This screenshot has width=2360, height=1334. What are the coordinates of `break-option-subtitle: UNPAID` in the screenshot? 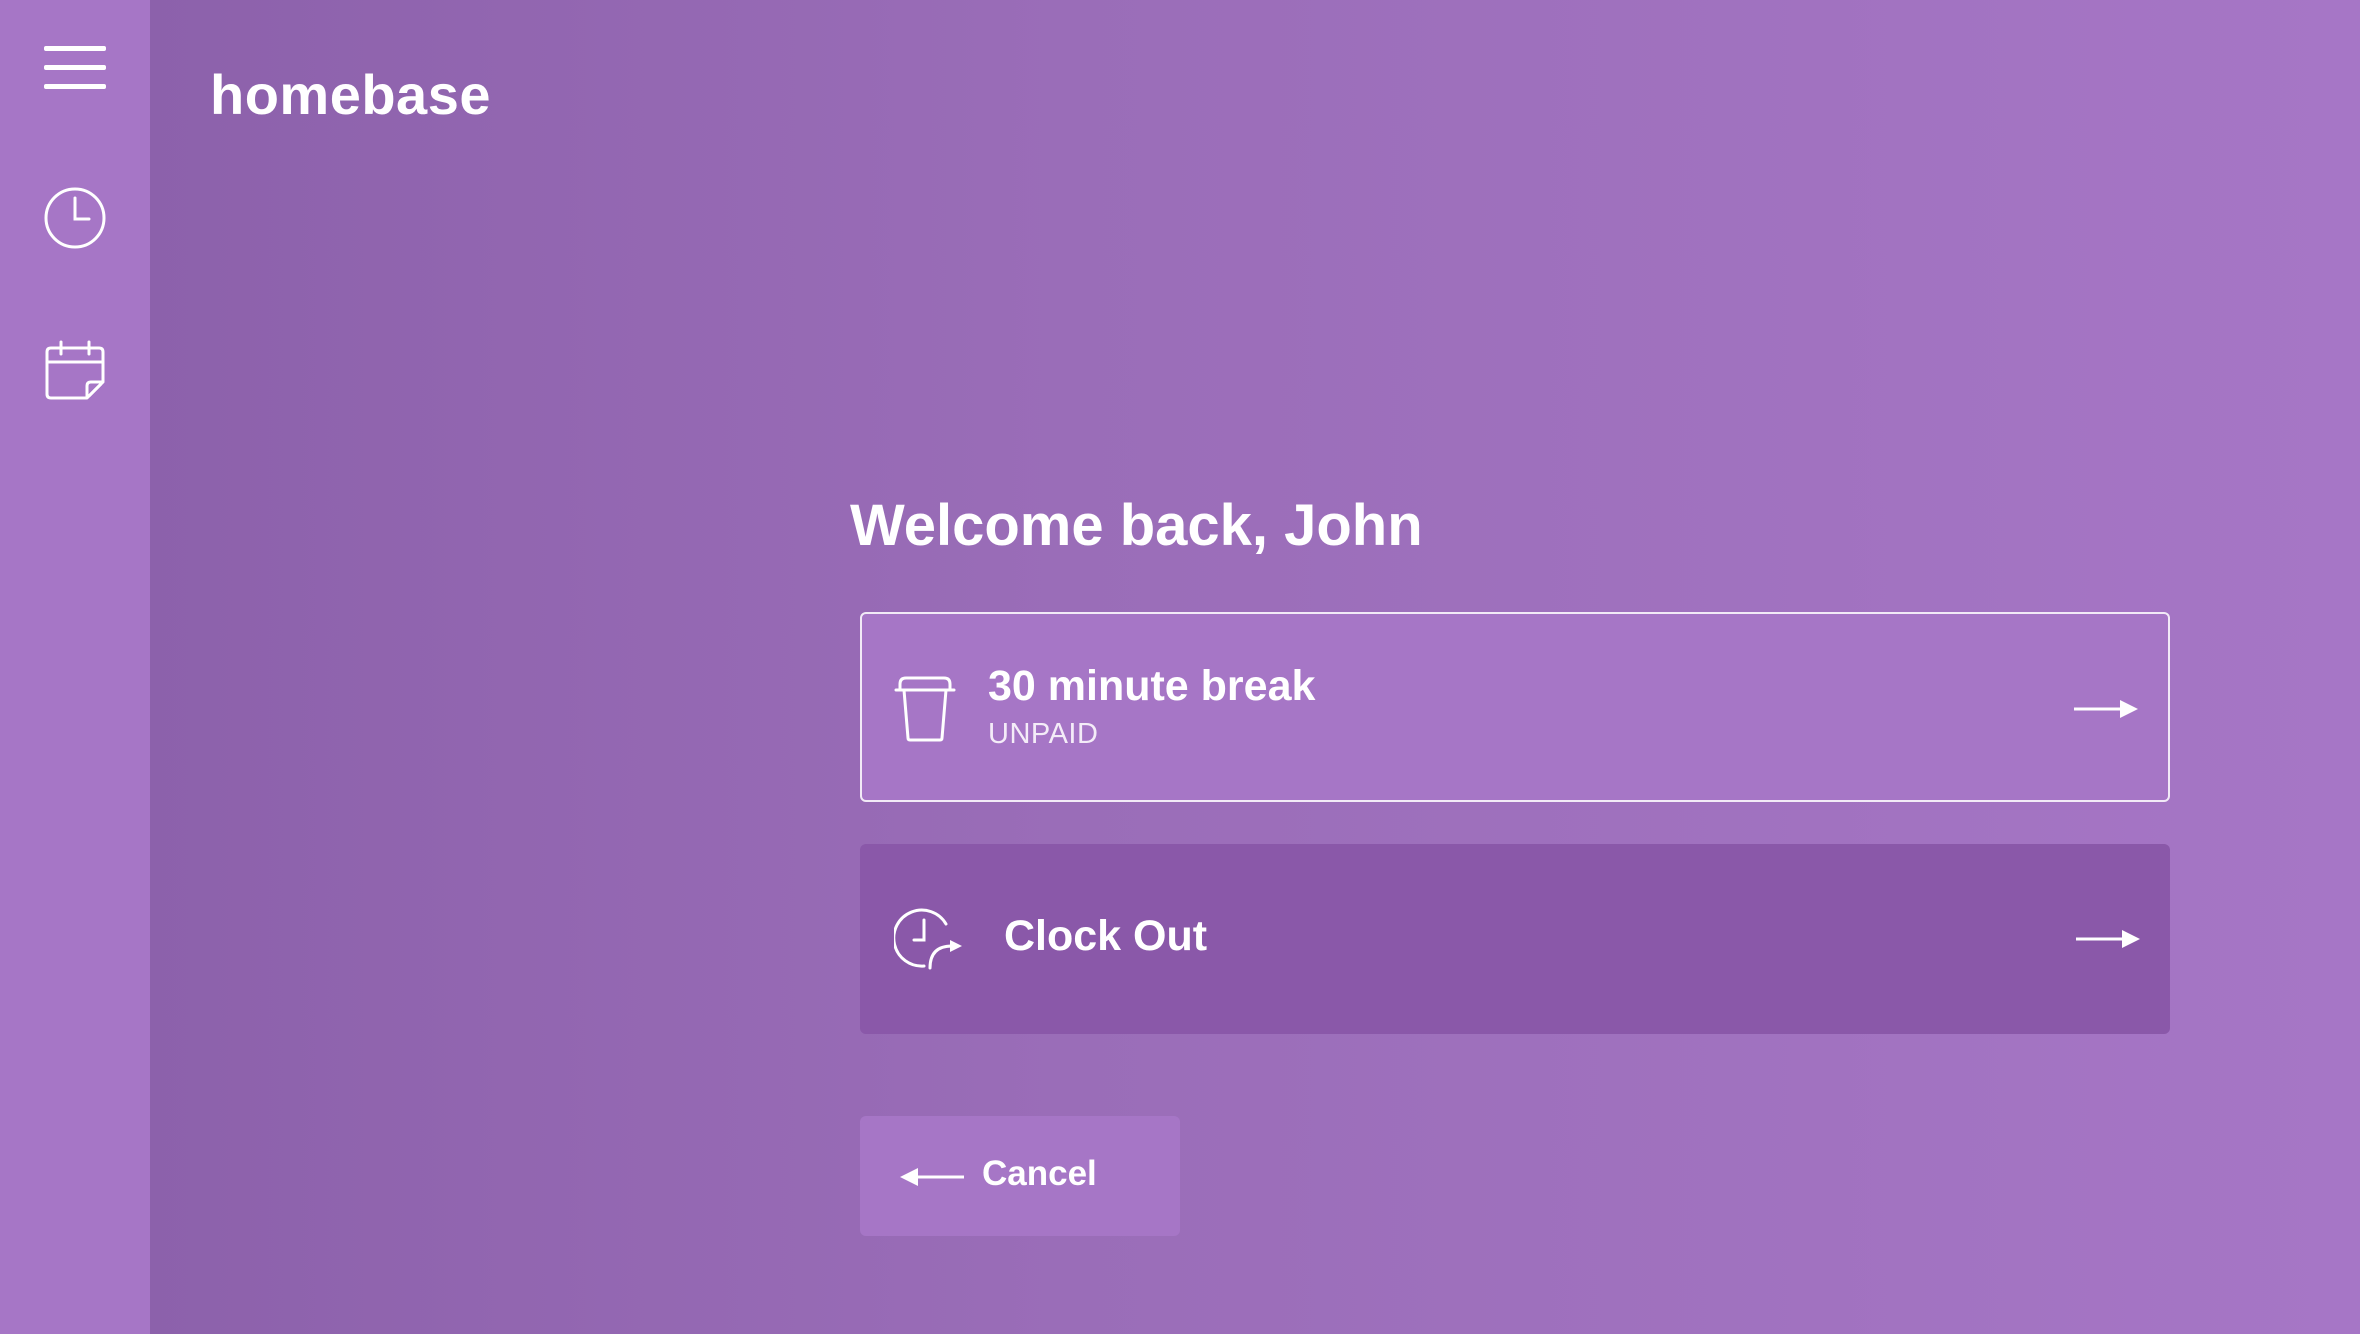 It's located at (1043, 734).